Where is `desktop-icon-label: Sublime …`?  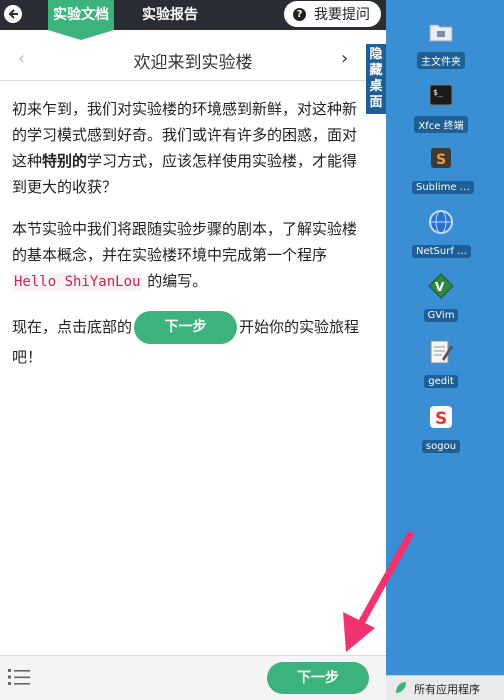
desktop-icon-label: Sublime … is located at coordinates (443, 187).